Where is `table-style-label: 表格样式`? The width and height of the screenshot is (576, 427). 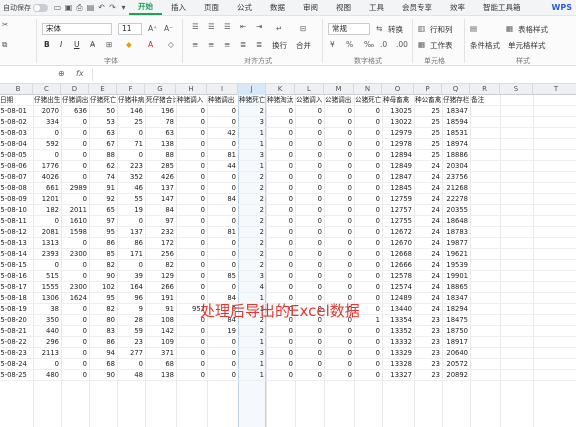 table-style-label: 表格样式 is located at coordinates (533, 29).